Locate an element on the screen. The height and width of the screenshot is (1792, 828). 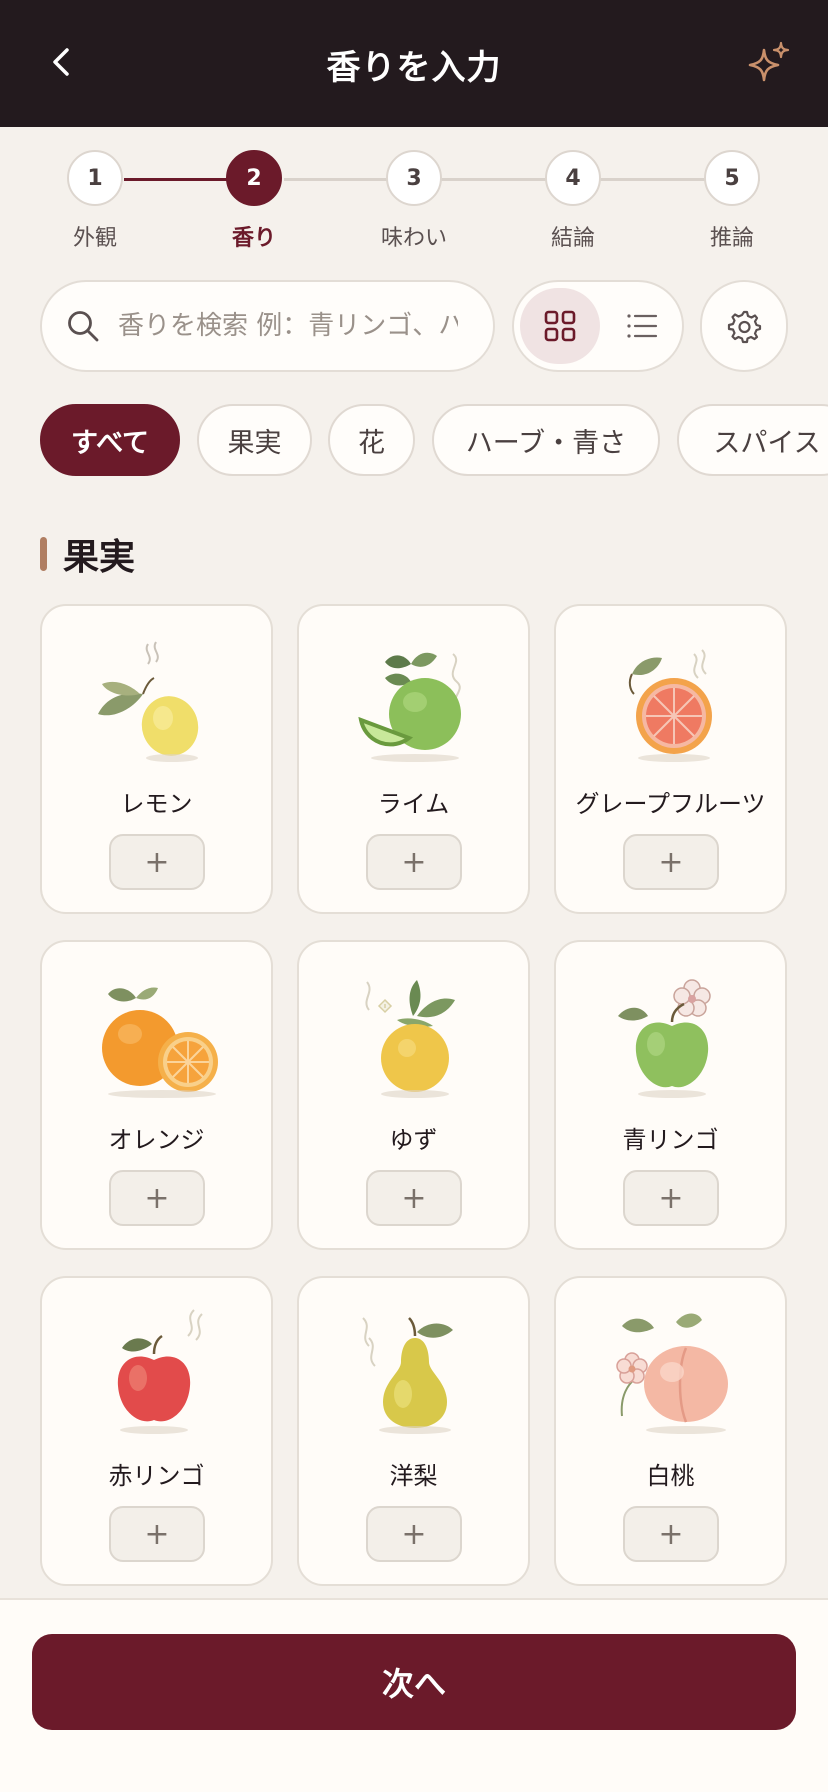
aroma-card-lime: ライム + is located at coordinates (413, 759).